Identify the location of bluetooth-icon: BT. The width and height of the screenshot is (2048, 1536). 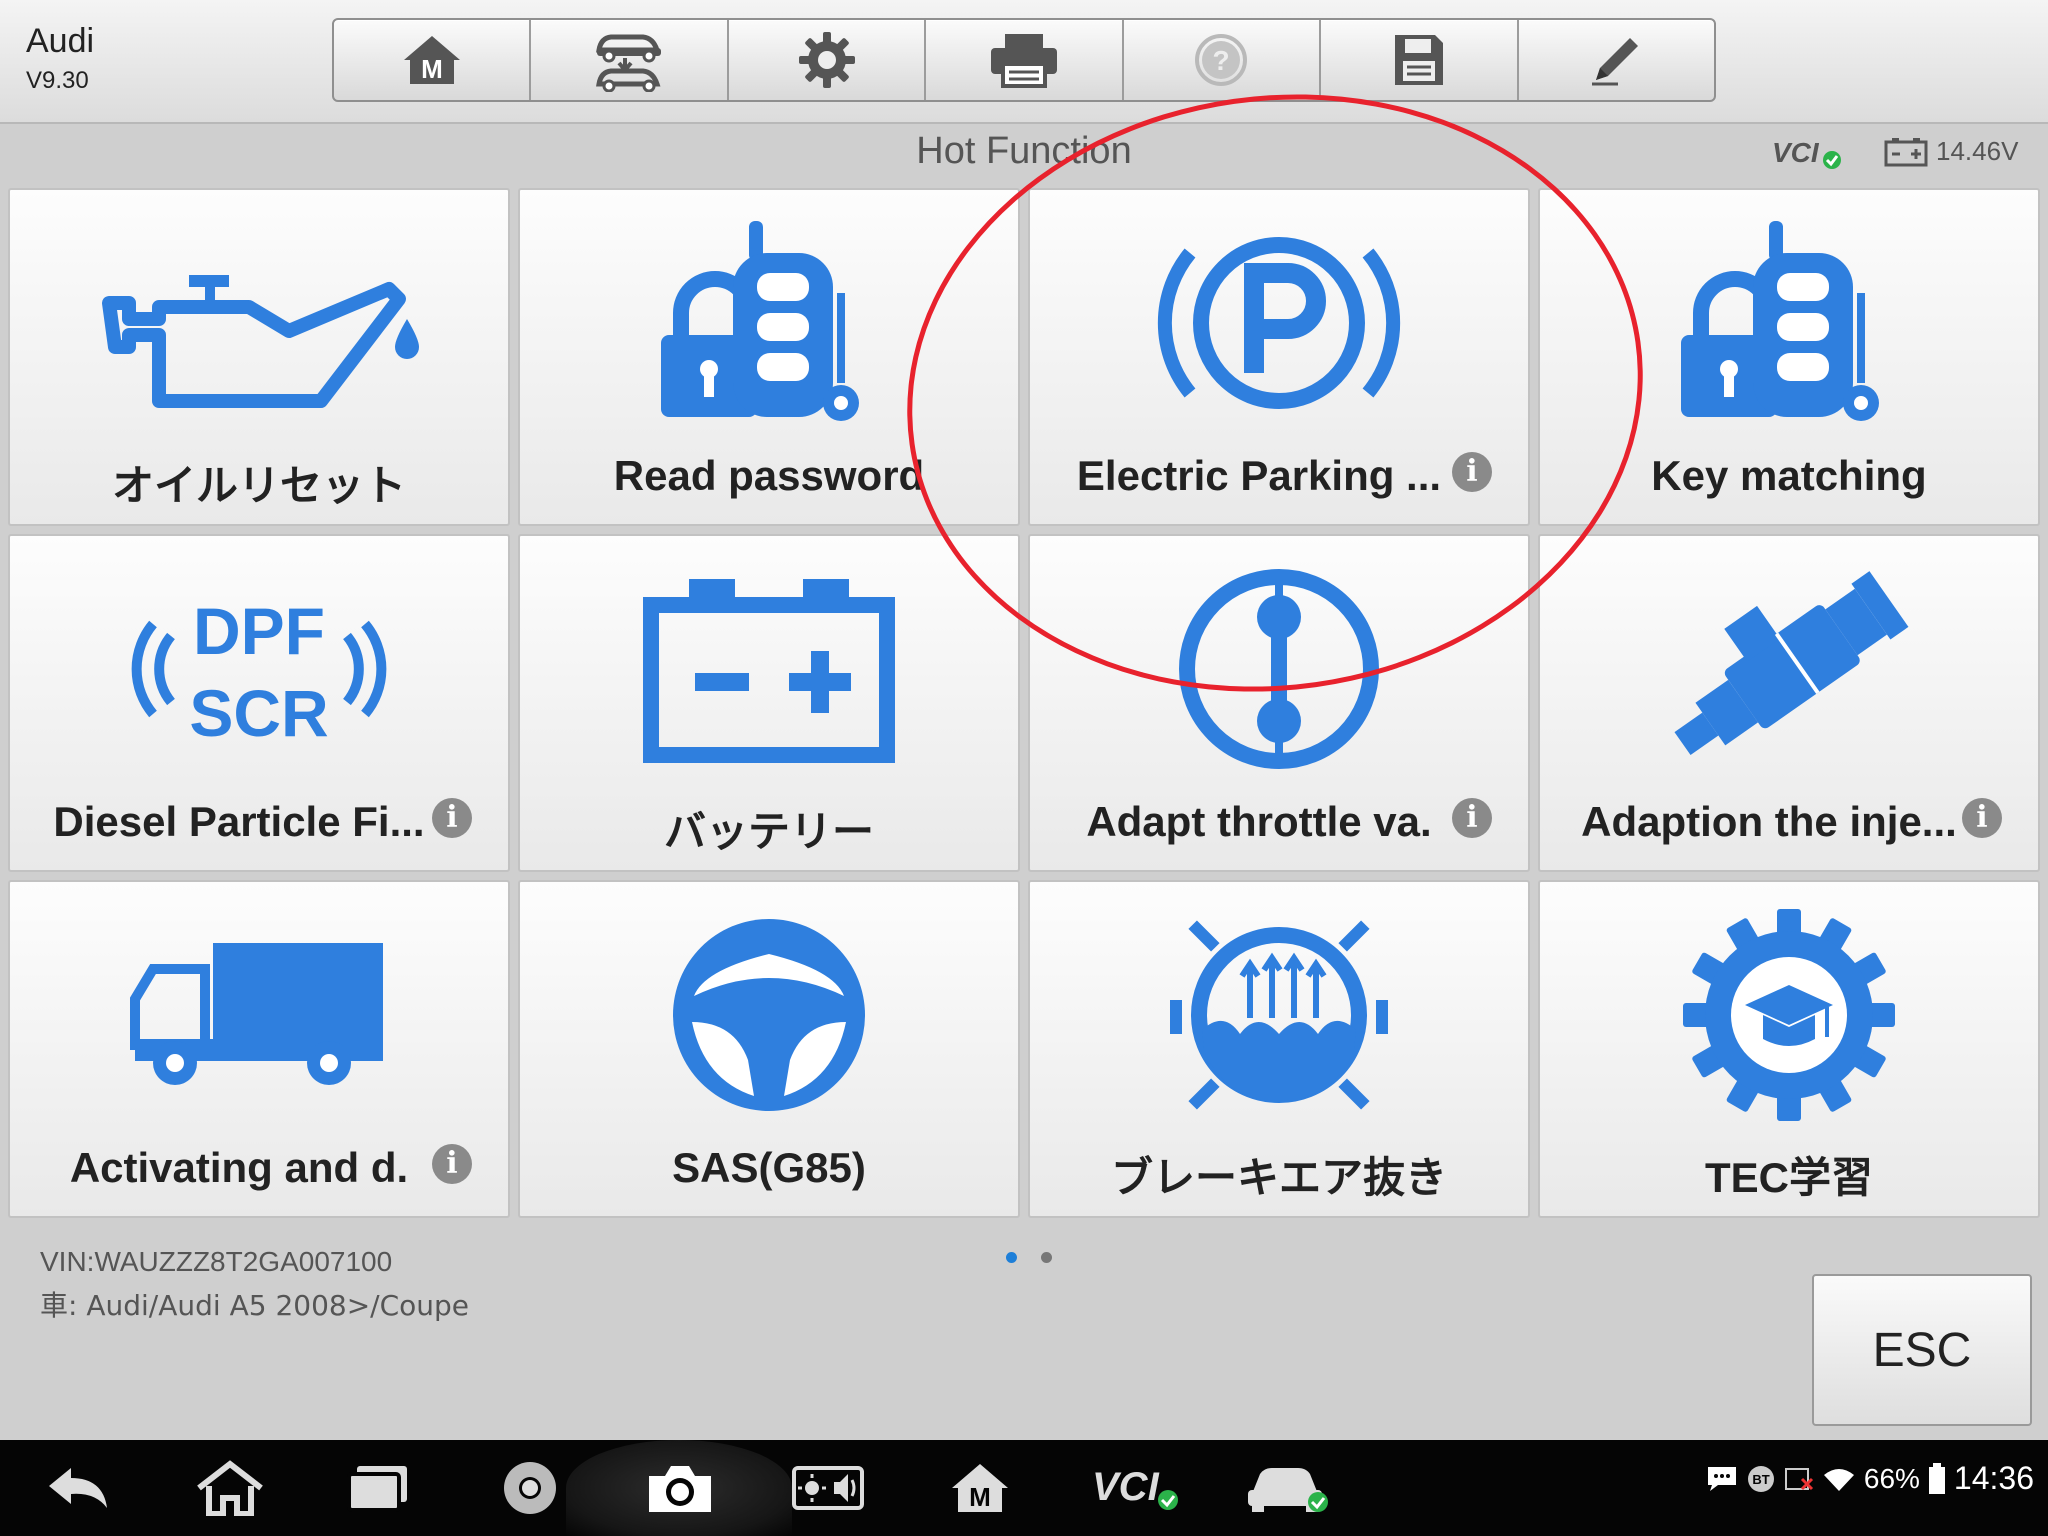
(1760, 1478).